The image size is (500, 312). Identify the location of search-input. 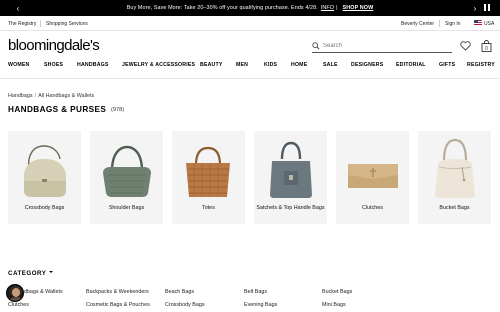
(386, 45).